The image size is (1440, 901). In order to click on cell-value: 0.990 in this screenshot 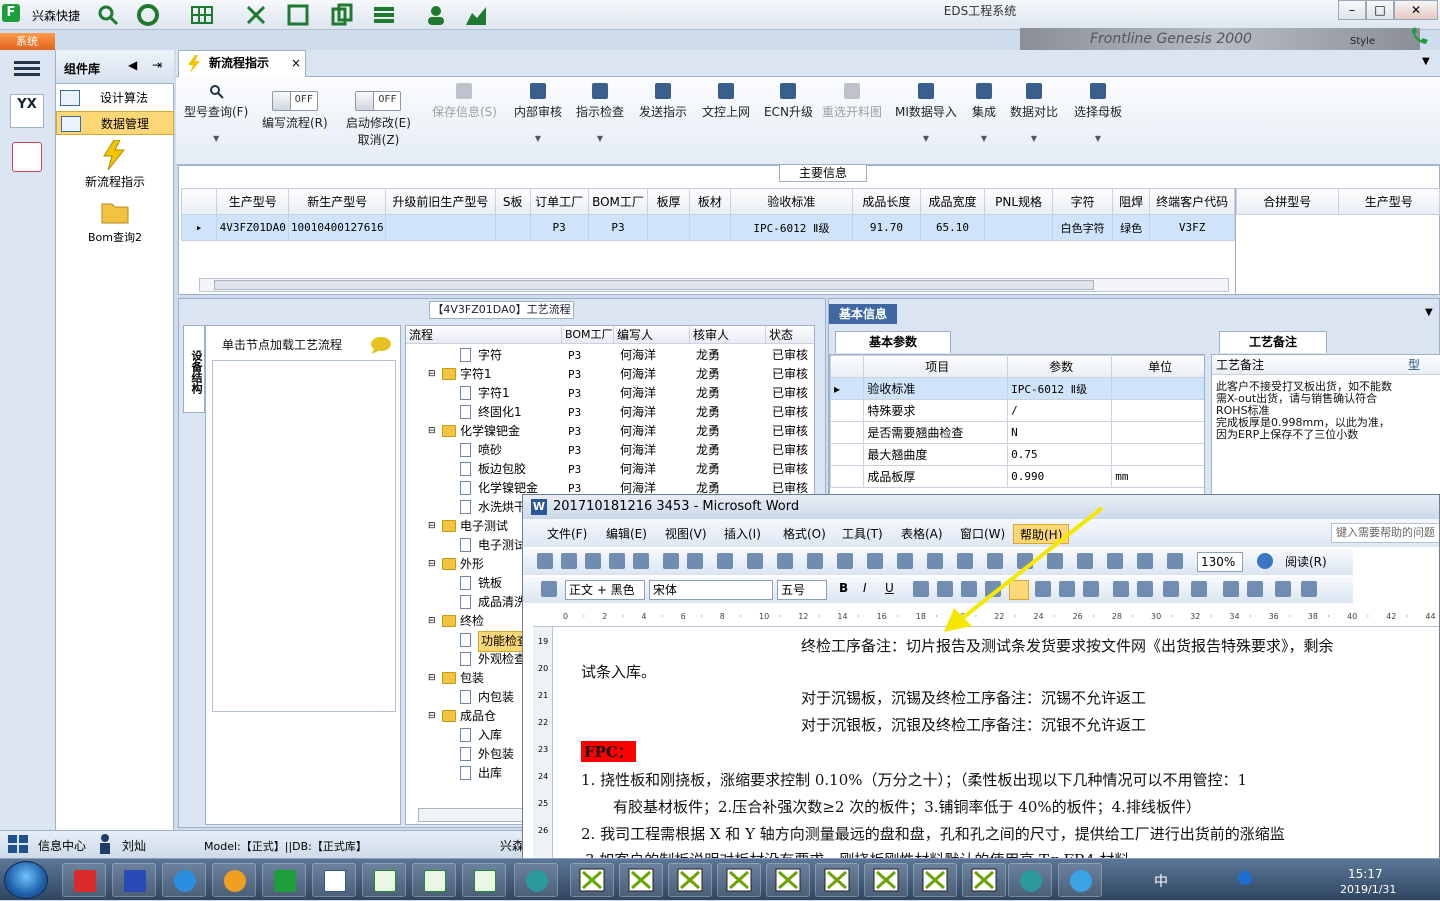, I will do `click(1060, 476)`.